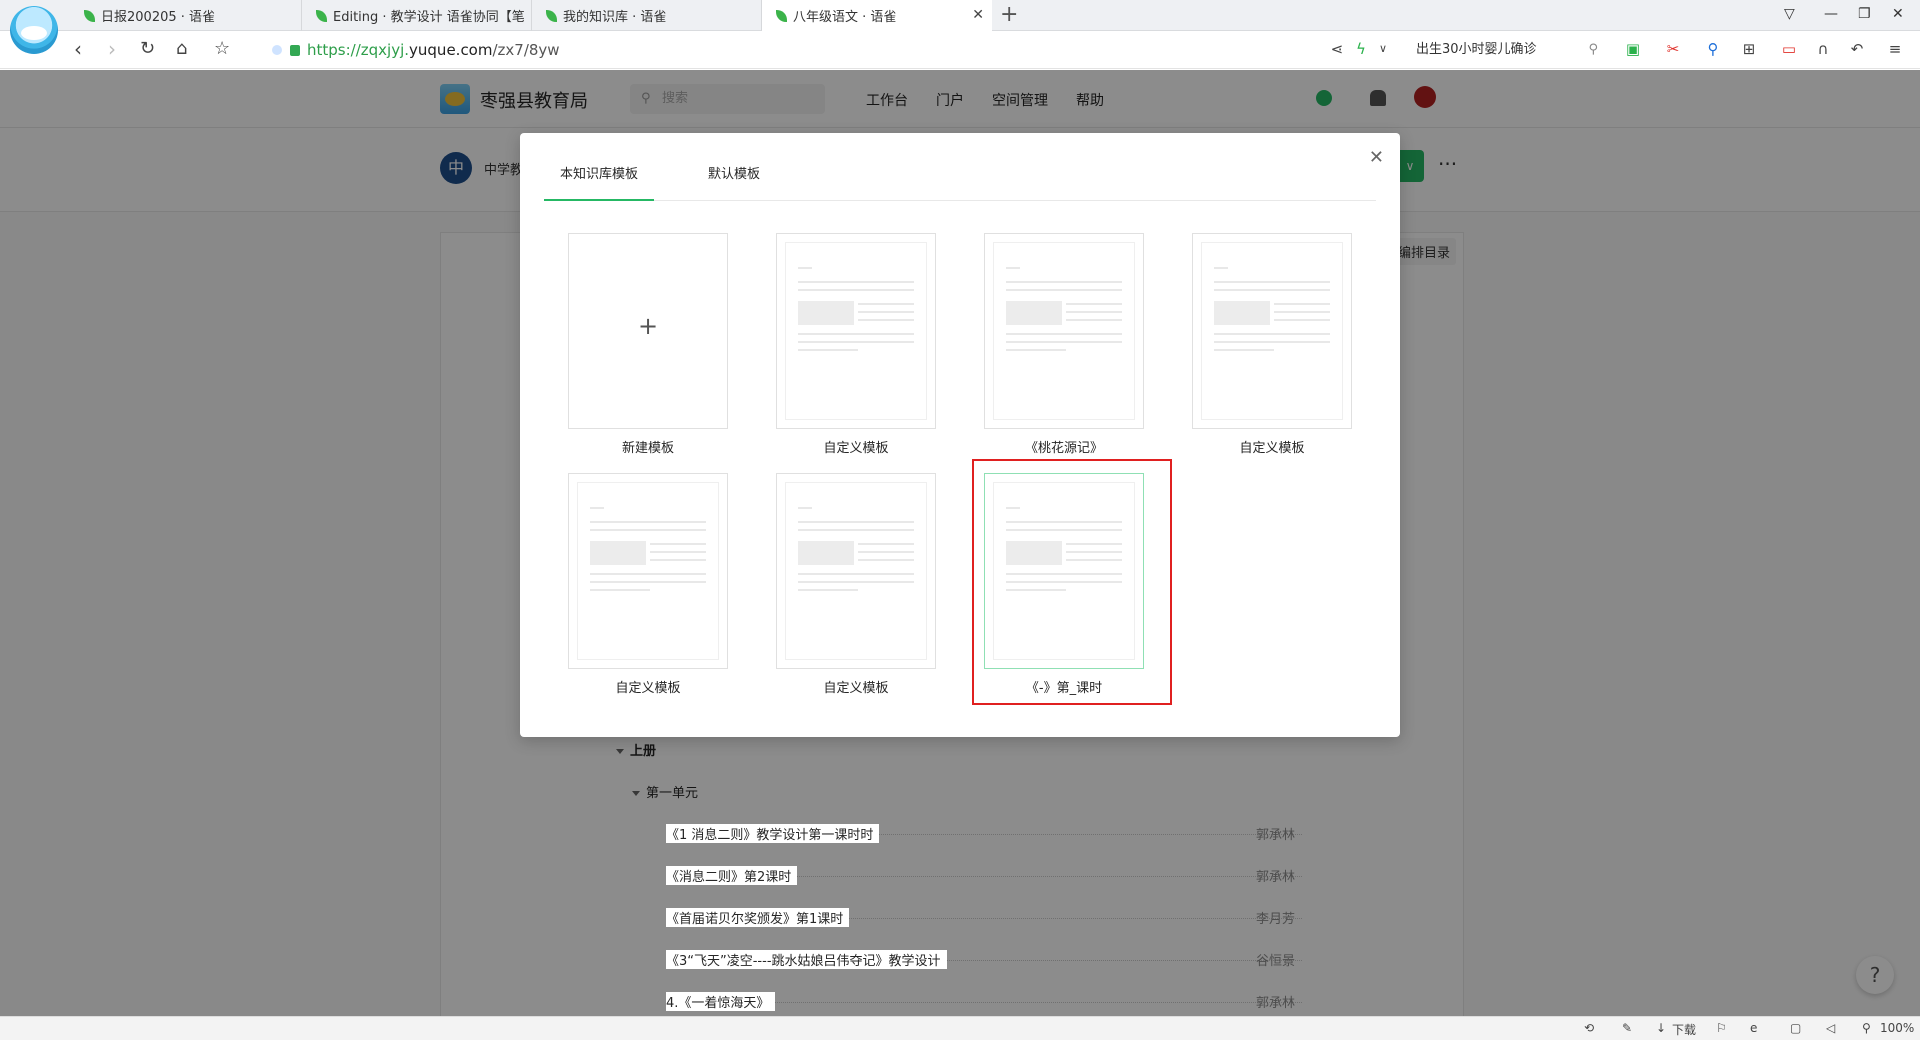  I want to click on tab-title: 日报200205 · 语雀, so click(158, 17).